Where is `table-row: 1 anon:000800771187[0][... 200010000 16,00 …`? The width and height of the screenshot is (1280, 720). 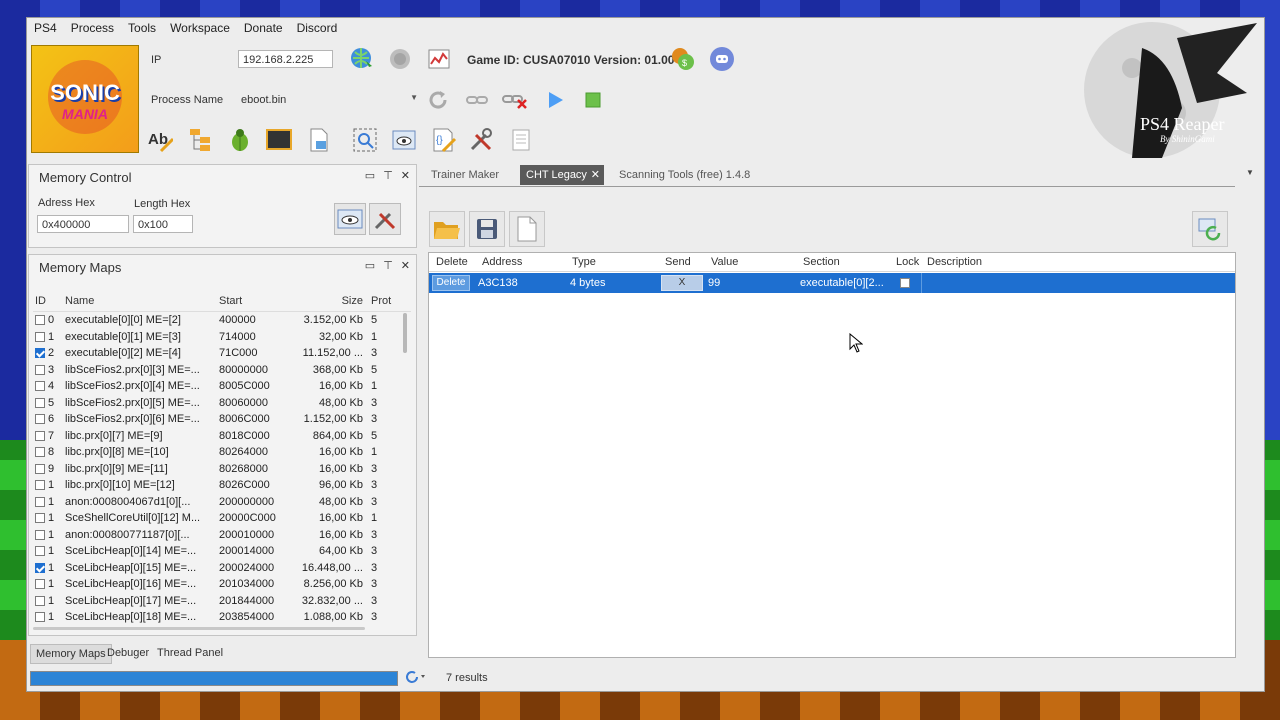
table-row: 1 anon:000800771187[0][... 200010000 16,00 … is located at coordinates (222, 535).